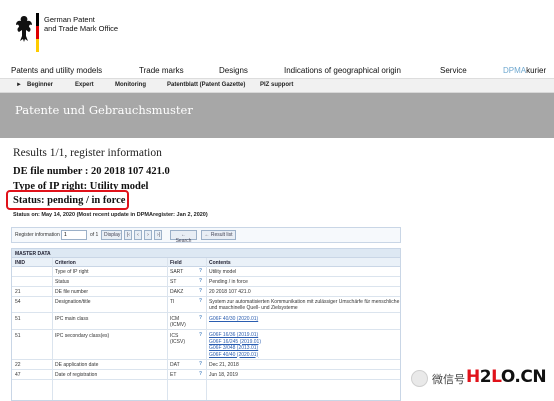 Image resolution: width=554 pixels, height=401 pixels. I want to click on row-criterion: IPC secondary class(es), so click(82, 336).